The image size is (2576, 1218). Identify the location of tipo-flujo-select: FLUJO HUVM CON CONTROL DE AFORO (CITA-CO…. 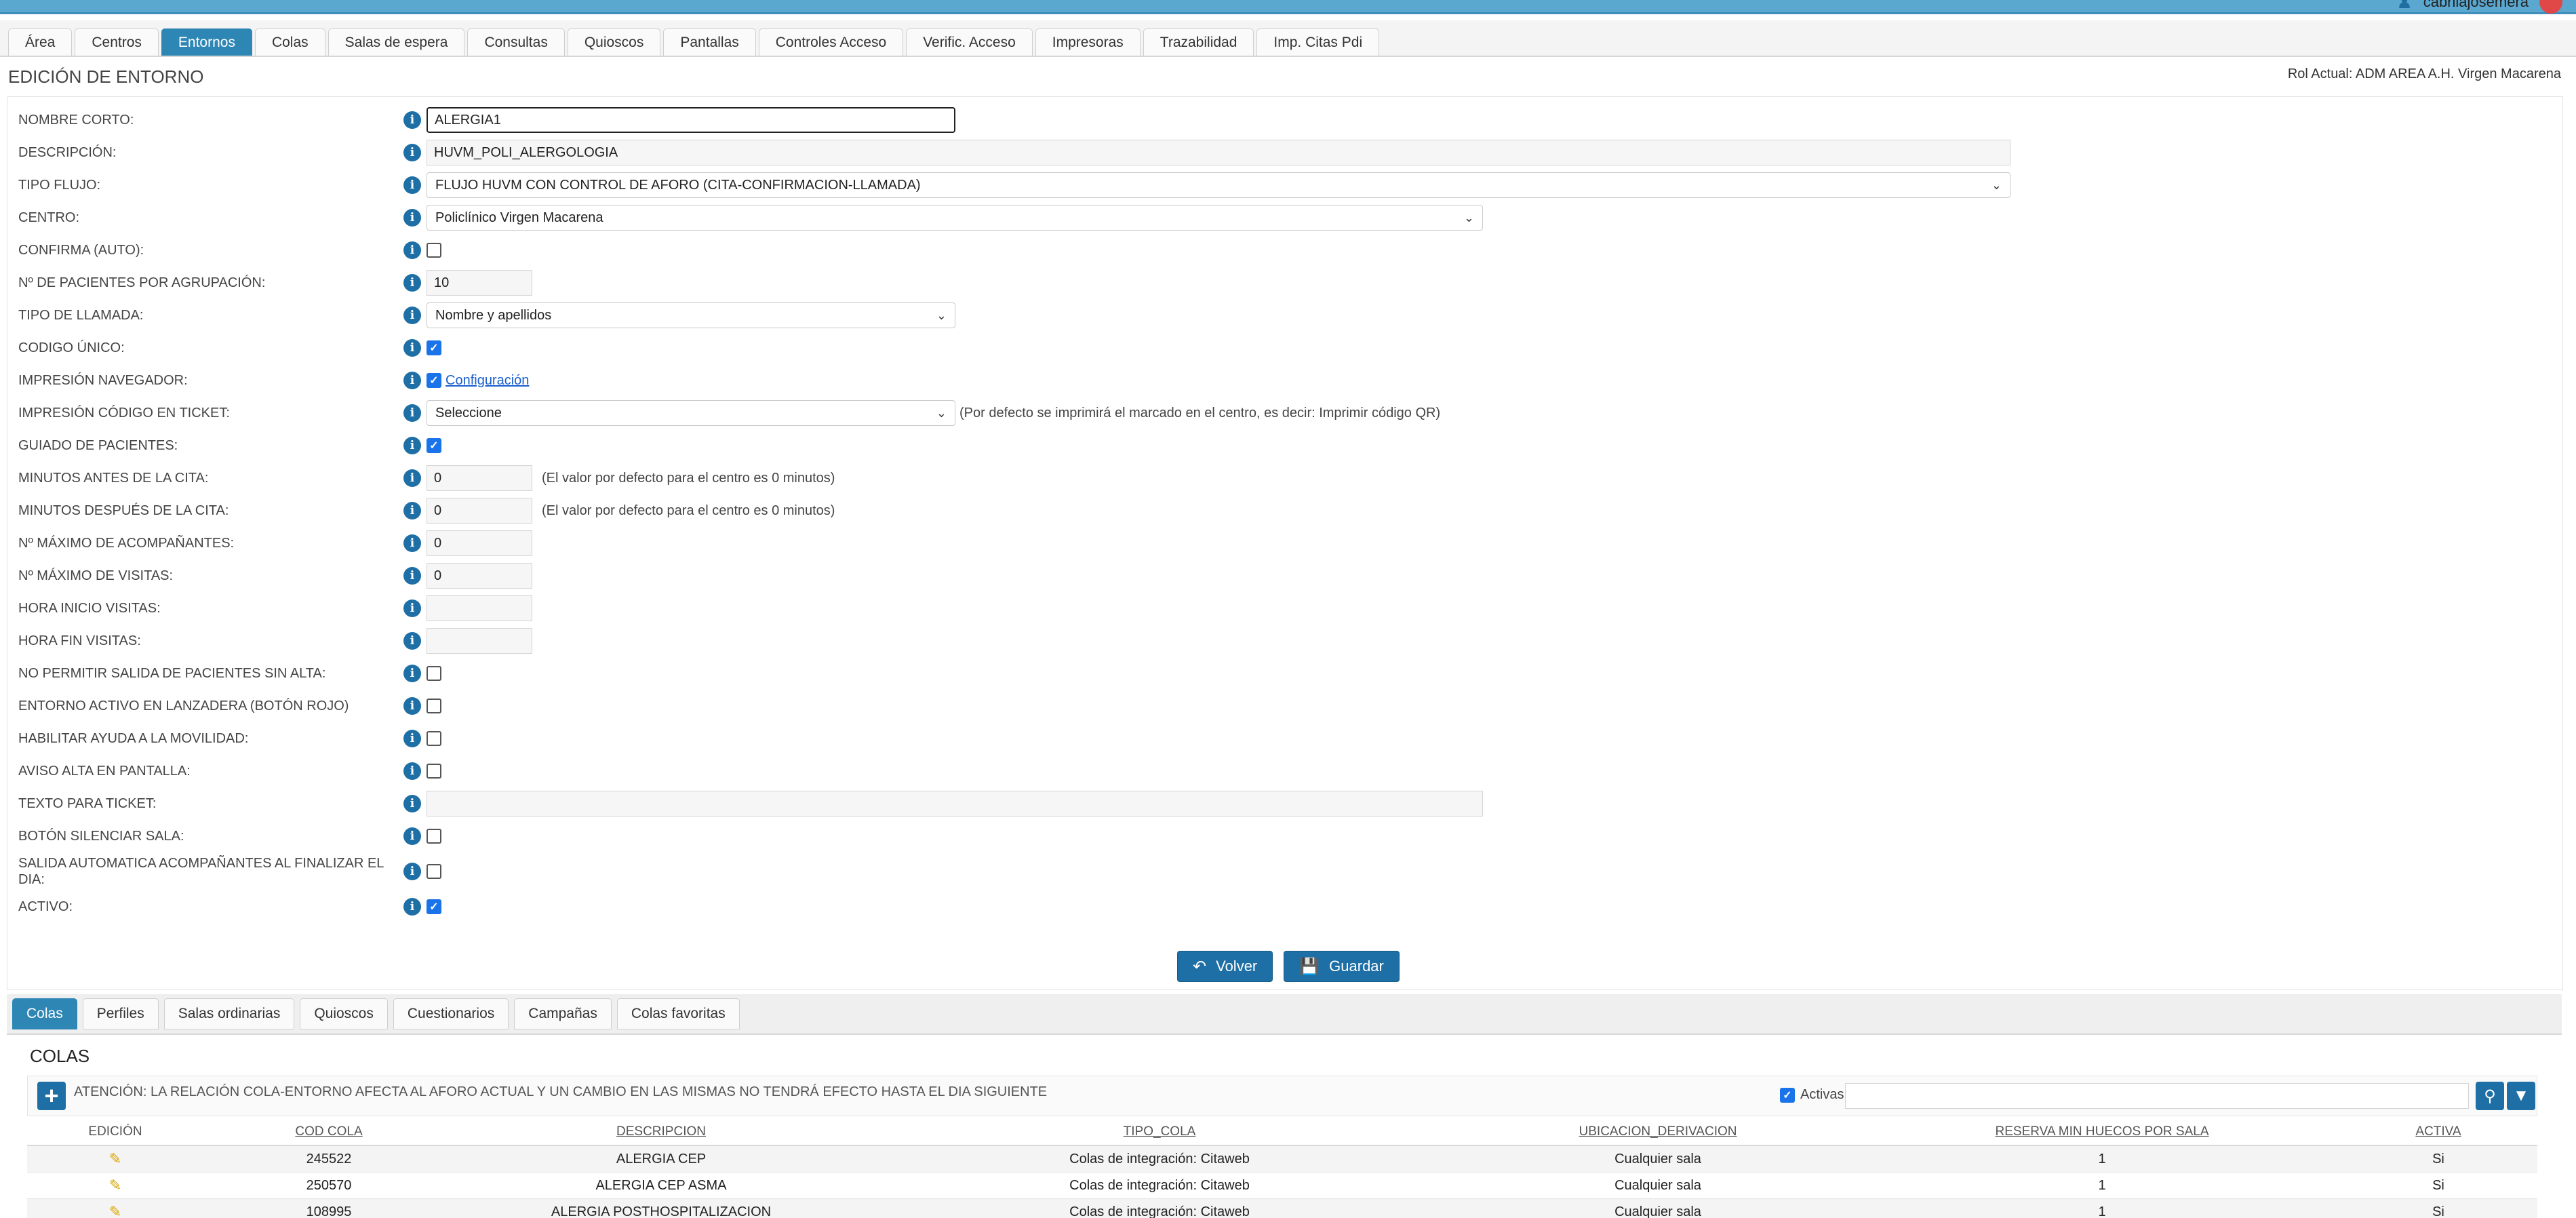
(1218, 185).